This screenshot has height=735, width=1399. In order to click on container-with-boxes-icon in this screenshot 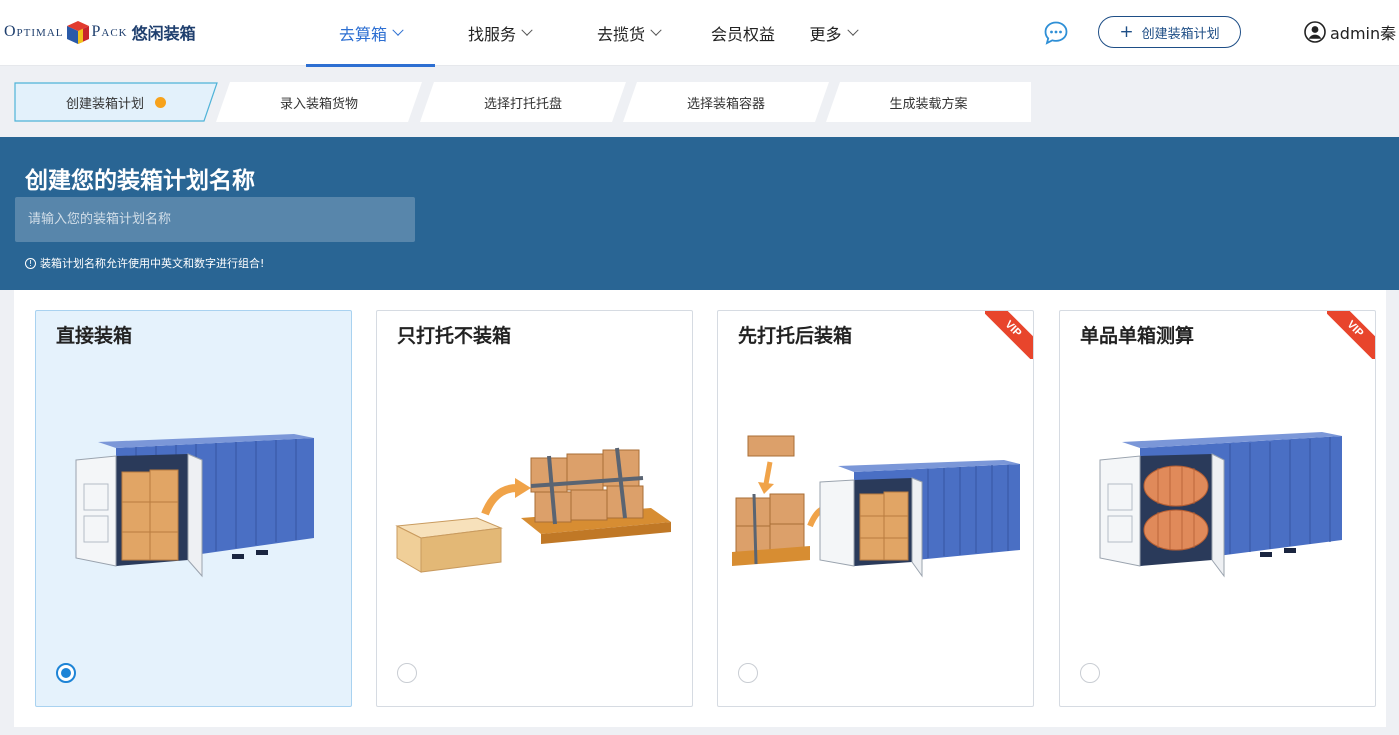, I will do `click(194, 506)`.